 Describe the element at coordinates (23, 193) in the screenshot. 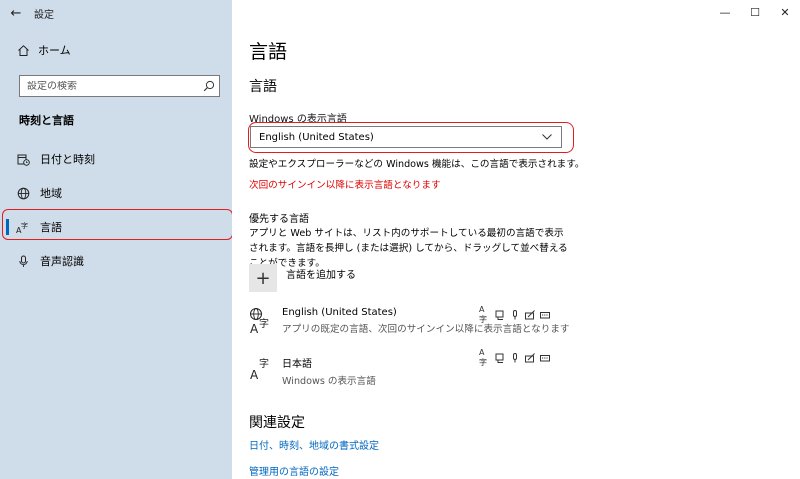

I see `globe-icon` at that location.